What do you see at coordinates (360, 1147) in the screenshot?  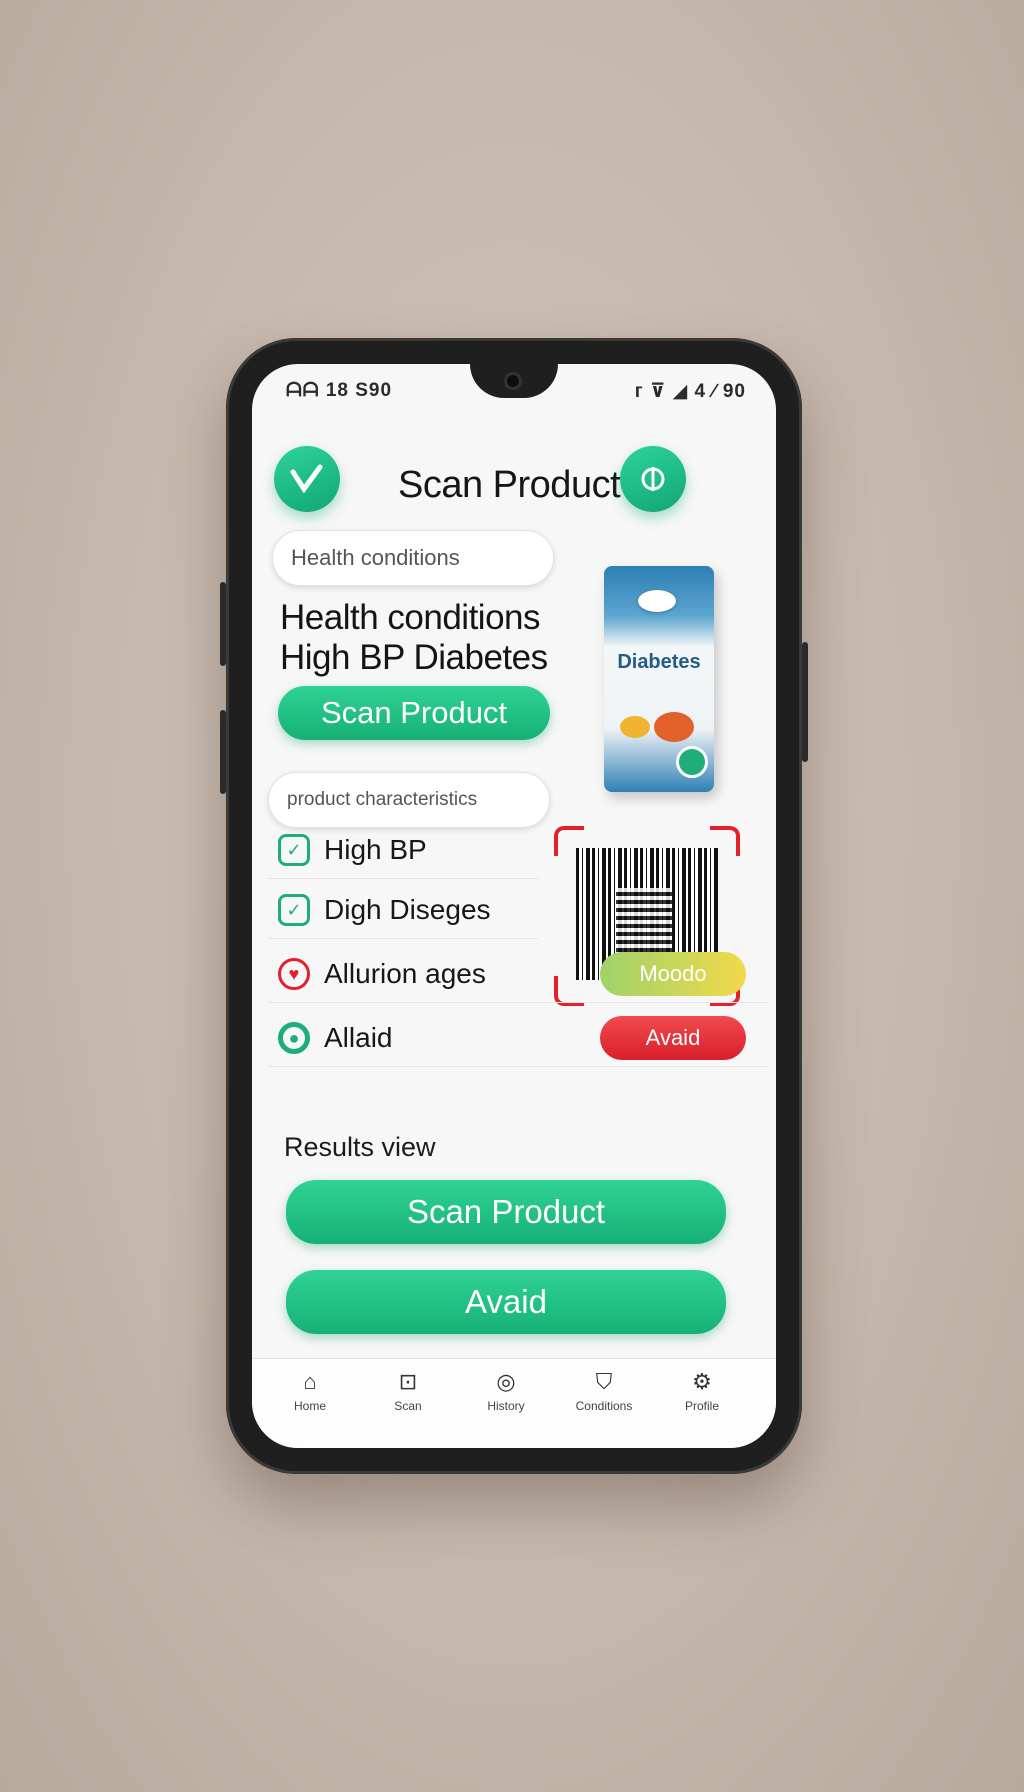 I see `results-view-label: Results view` at bounding box center [360, 1147].